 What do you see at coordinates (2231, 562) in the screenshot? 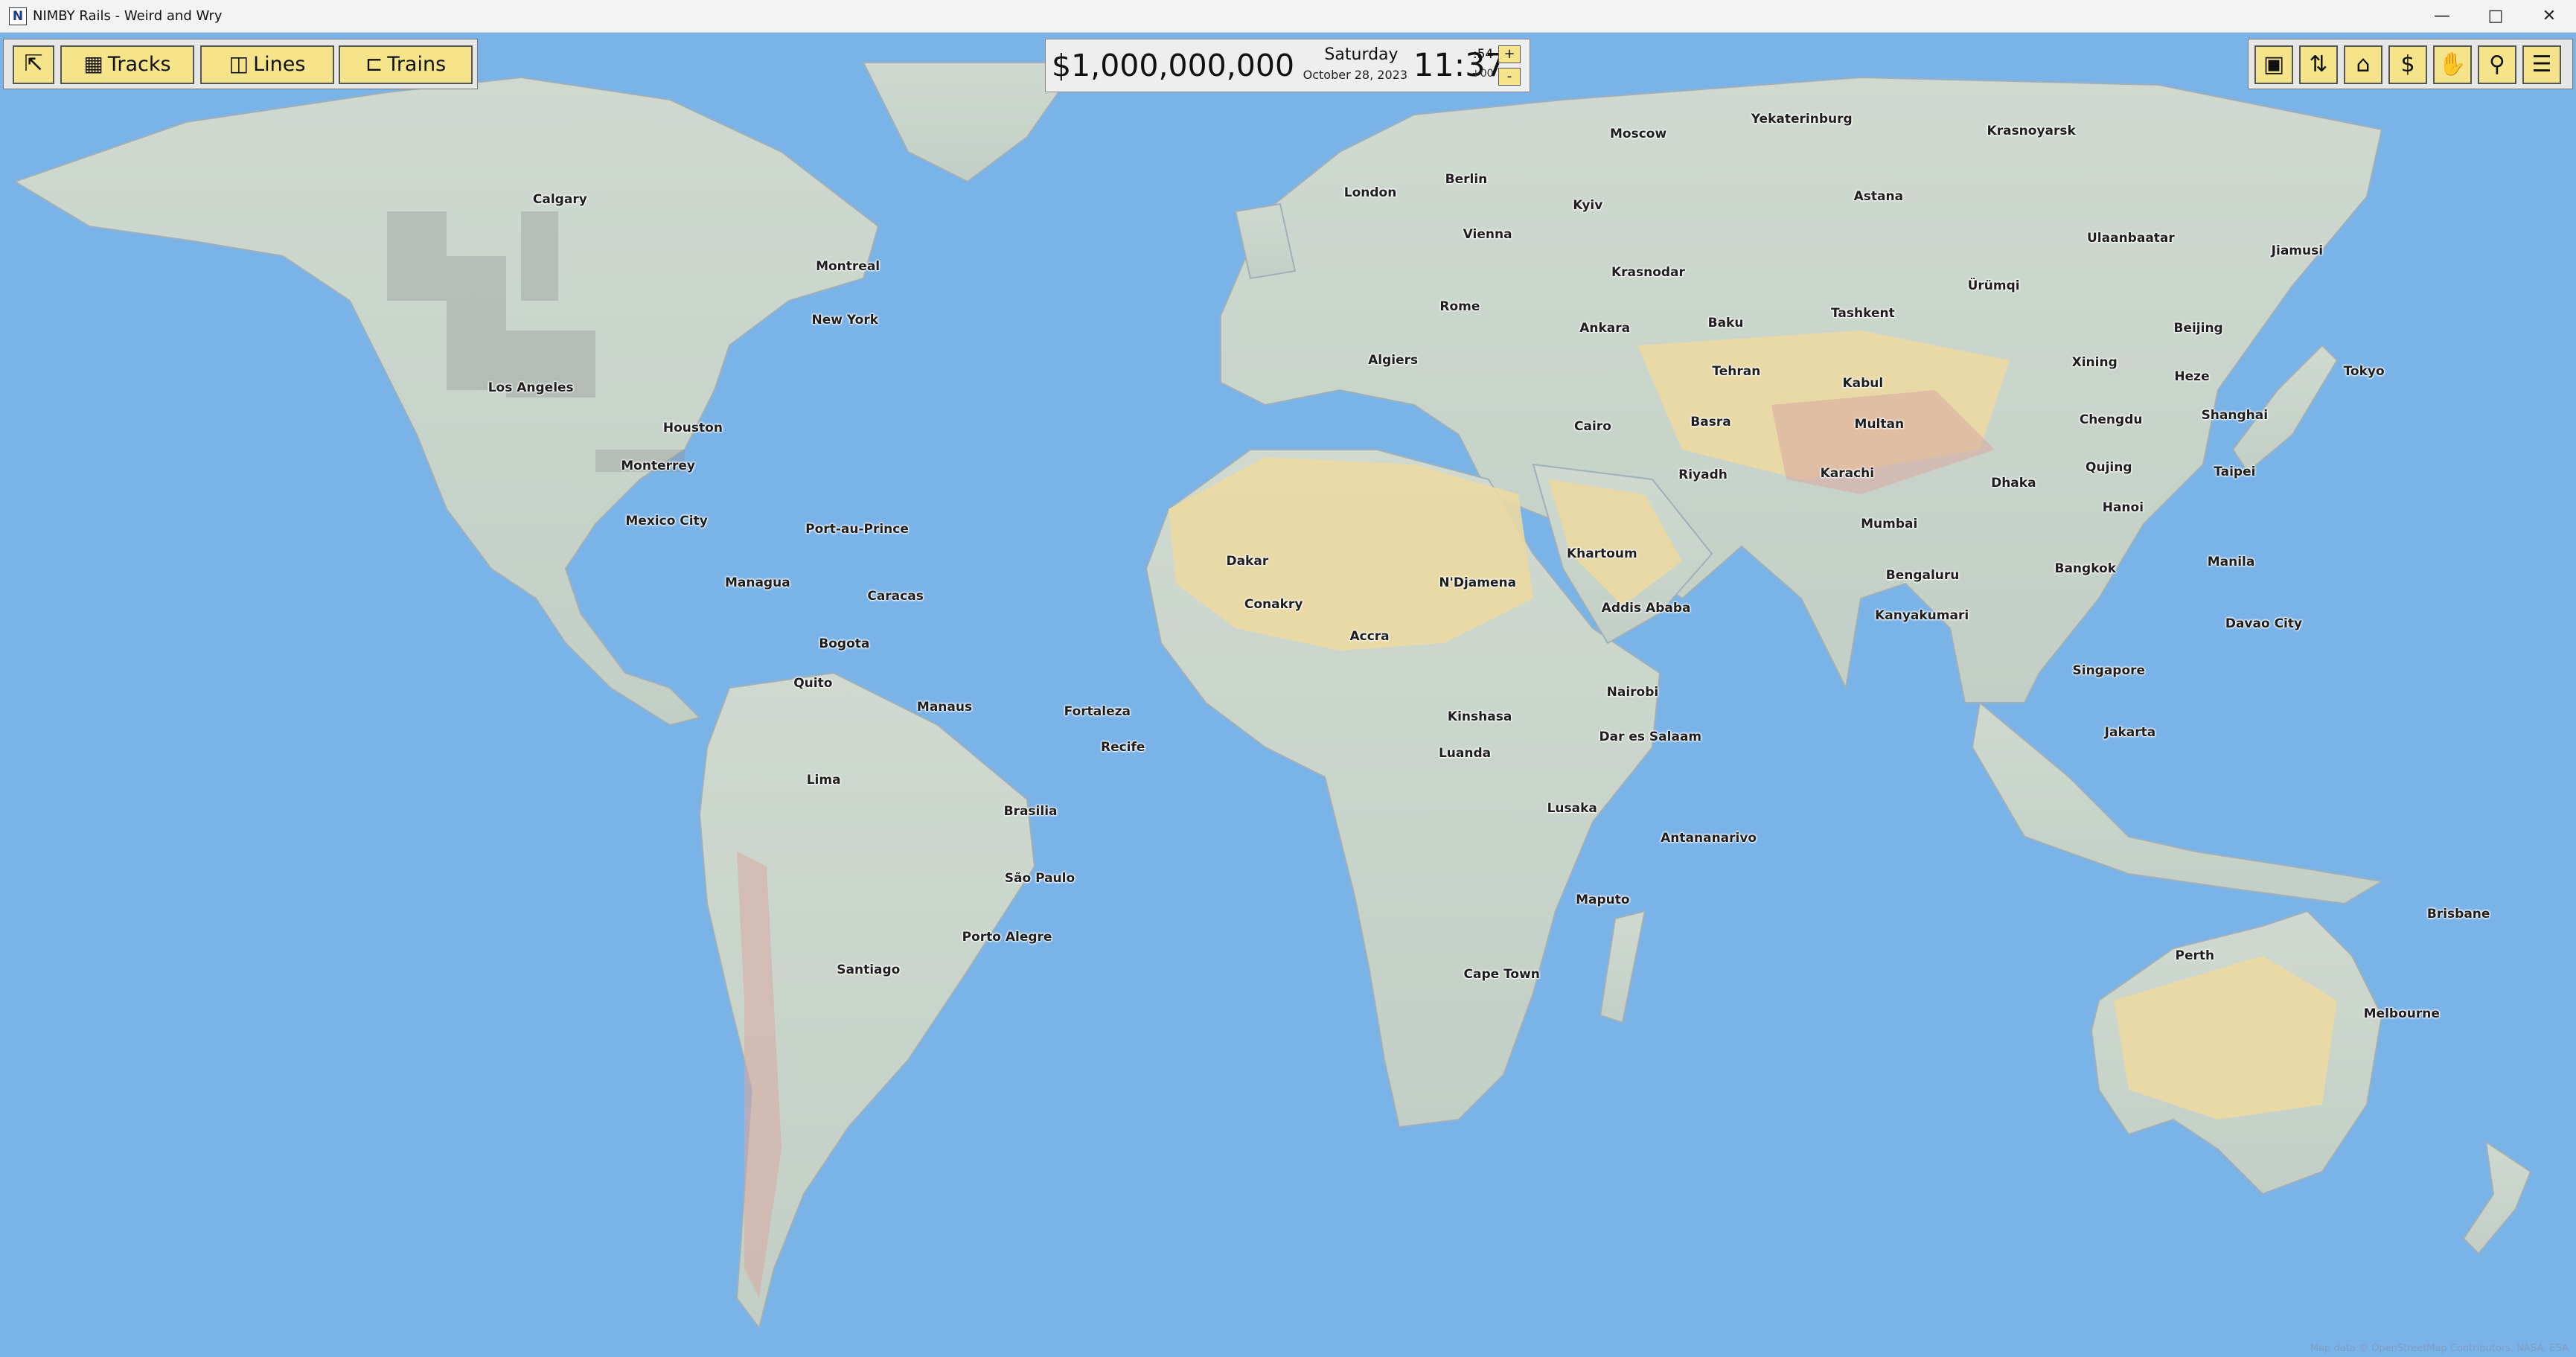
I see `city-label: Manila` at bounding box center [2231, 562].